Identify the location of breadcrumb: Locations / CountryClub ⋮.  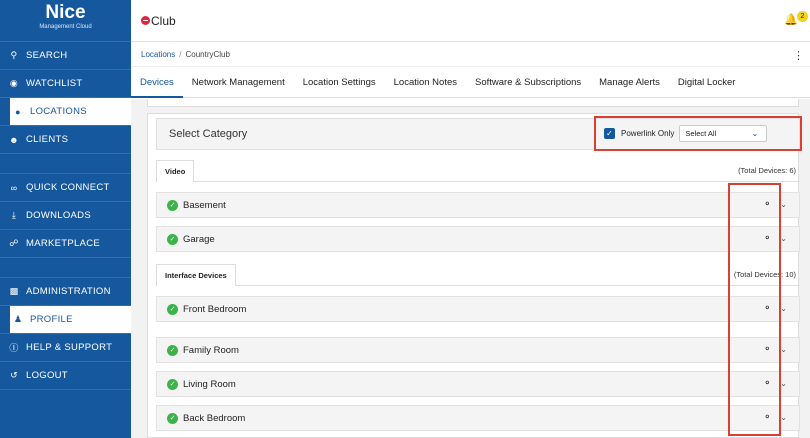
(470, 55).